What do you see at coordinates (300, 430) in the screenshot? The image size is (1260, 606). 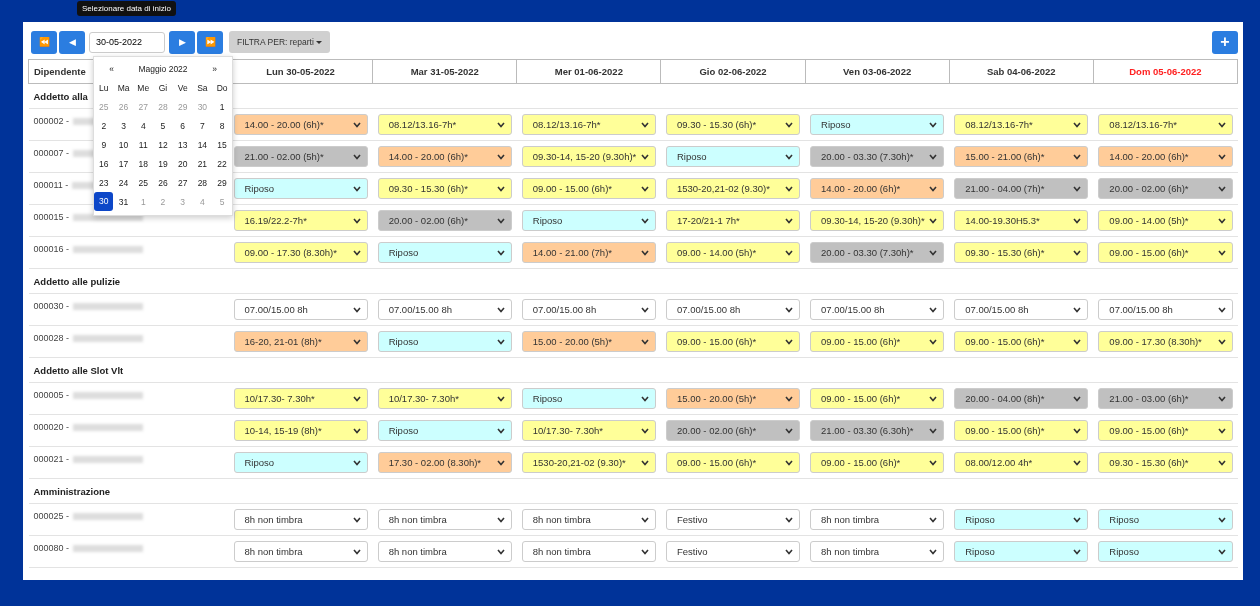 I see `shift-select: 10-14, 15-19 (8h)*` at bounding box center [300, 430].